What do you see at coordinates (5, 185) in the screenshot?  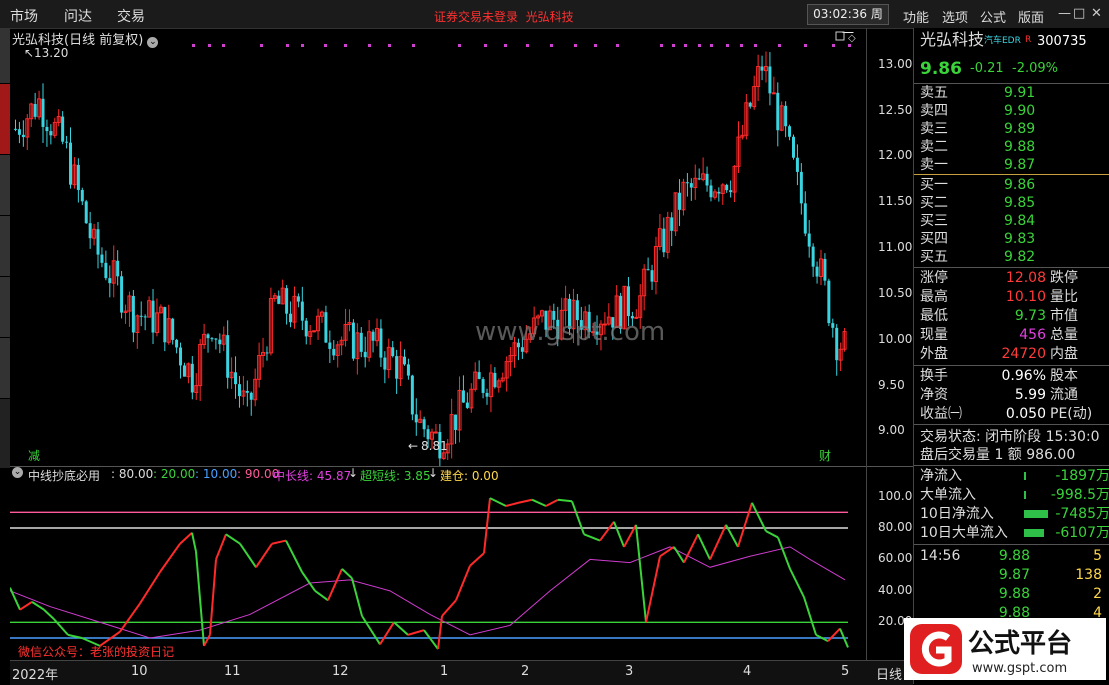 I see `tab-basic-info` at bounding box center [5, 185].